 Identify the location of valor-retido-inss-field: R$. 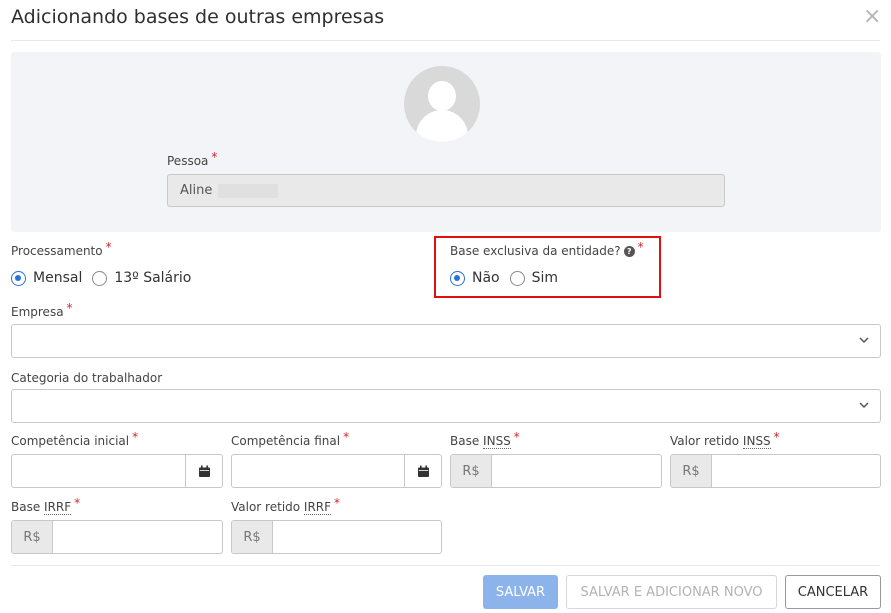
(775, 471).